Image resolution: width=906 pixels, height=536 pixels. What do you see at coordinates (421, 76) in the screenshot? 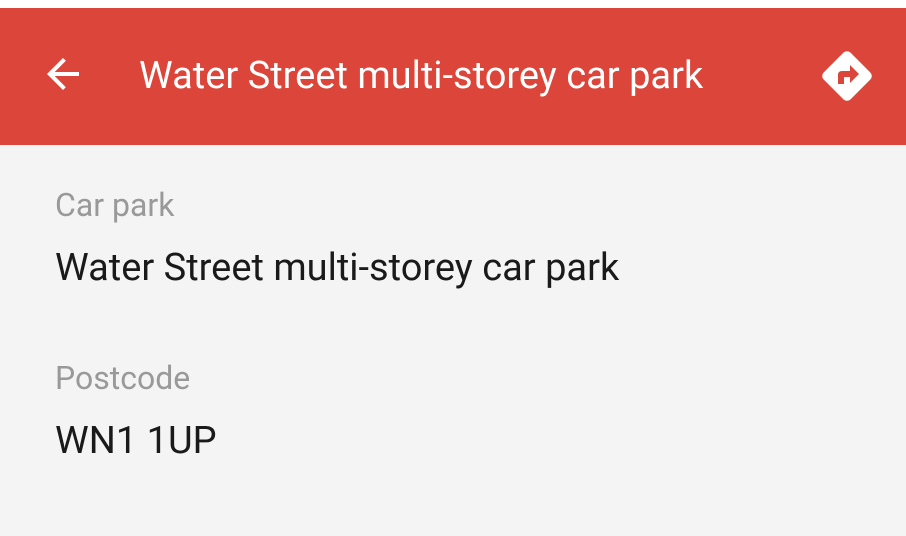
I see `page-title: Water Street multi-storey car park` at bounding box center [421, 76].